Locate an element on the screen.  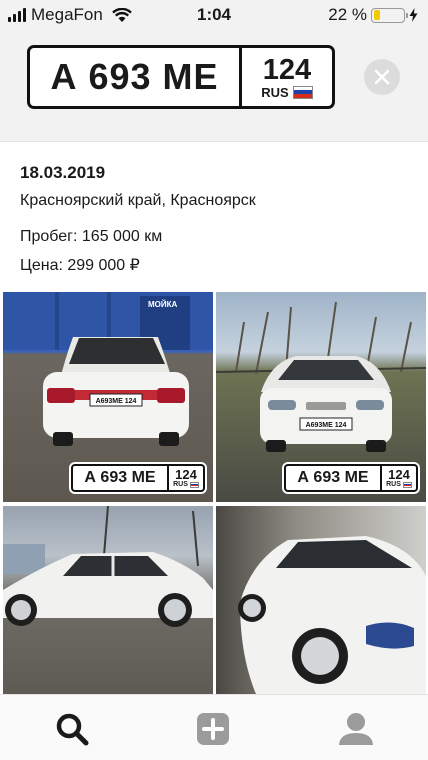
tab-search is located at coordinates (72, 729).